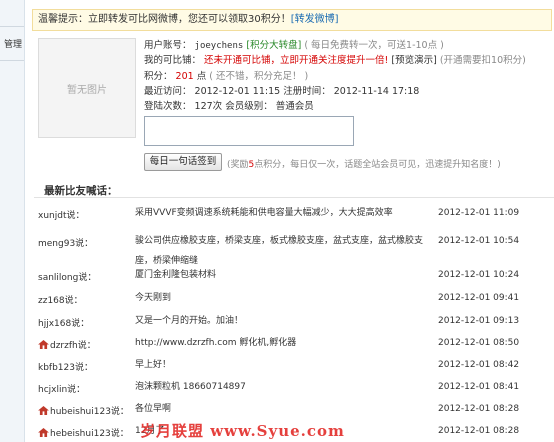 Image resolution: width=554 pixels, height=442 pixels. I want to click on member-level-value: 普通会员, so click(294, 106).